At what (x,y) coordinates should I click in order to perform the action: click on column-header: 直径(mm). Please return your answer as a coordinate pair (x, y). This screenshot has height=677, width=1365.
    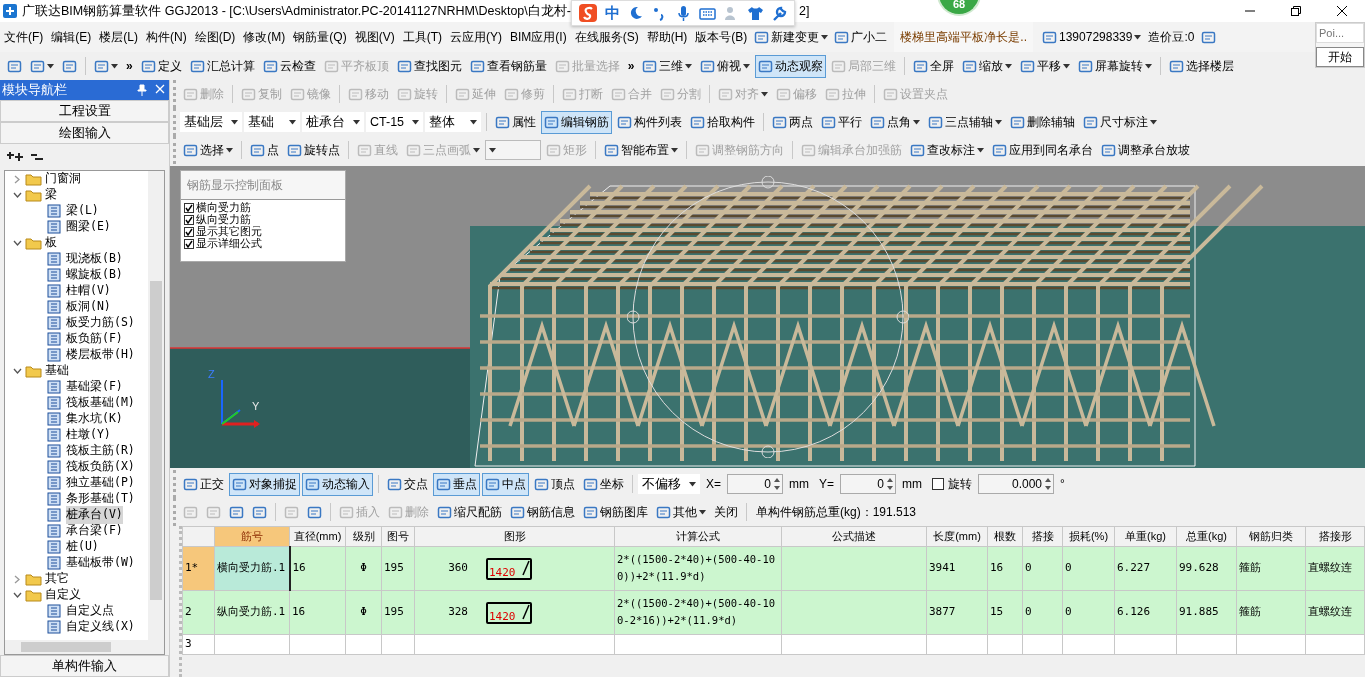
    Looking at the image, I should click on (317, 536).